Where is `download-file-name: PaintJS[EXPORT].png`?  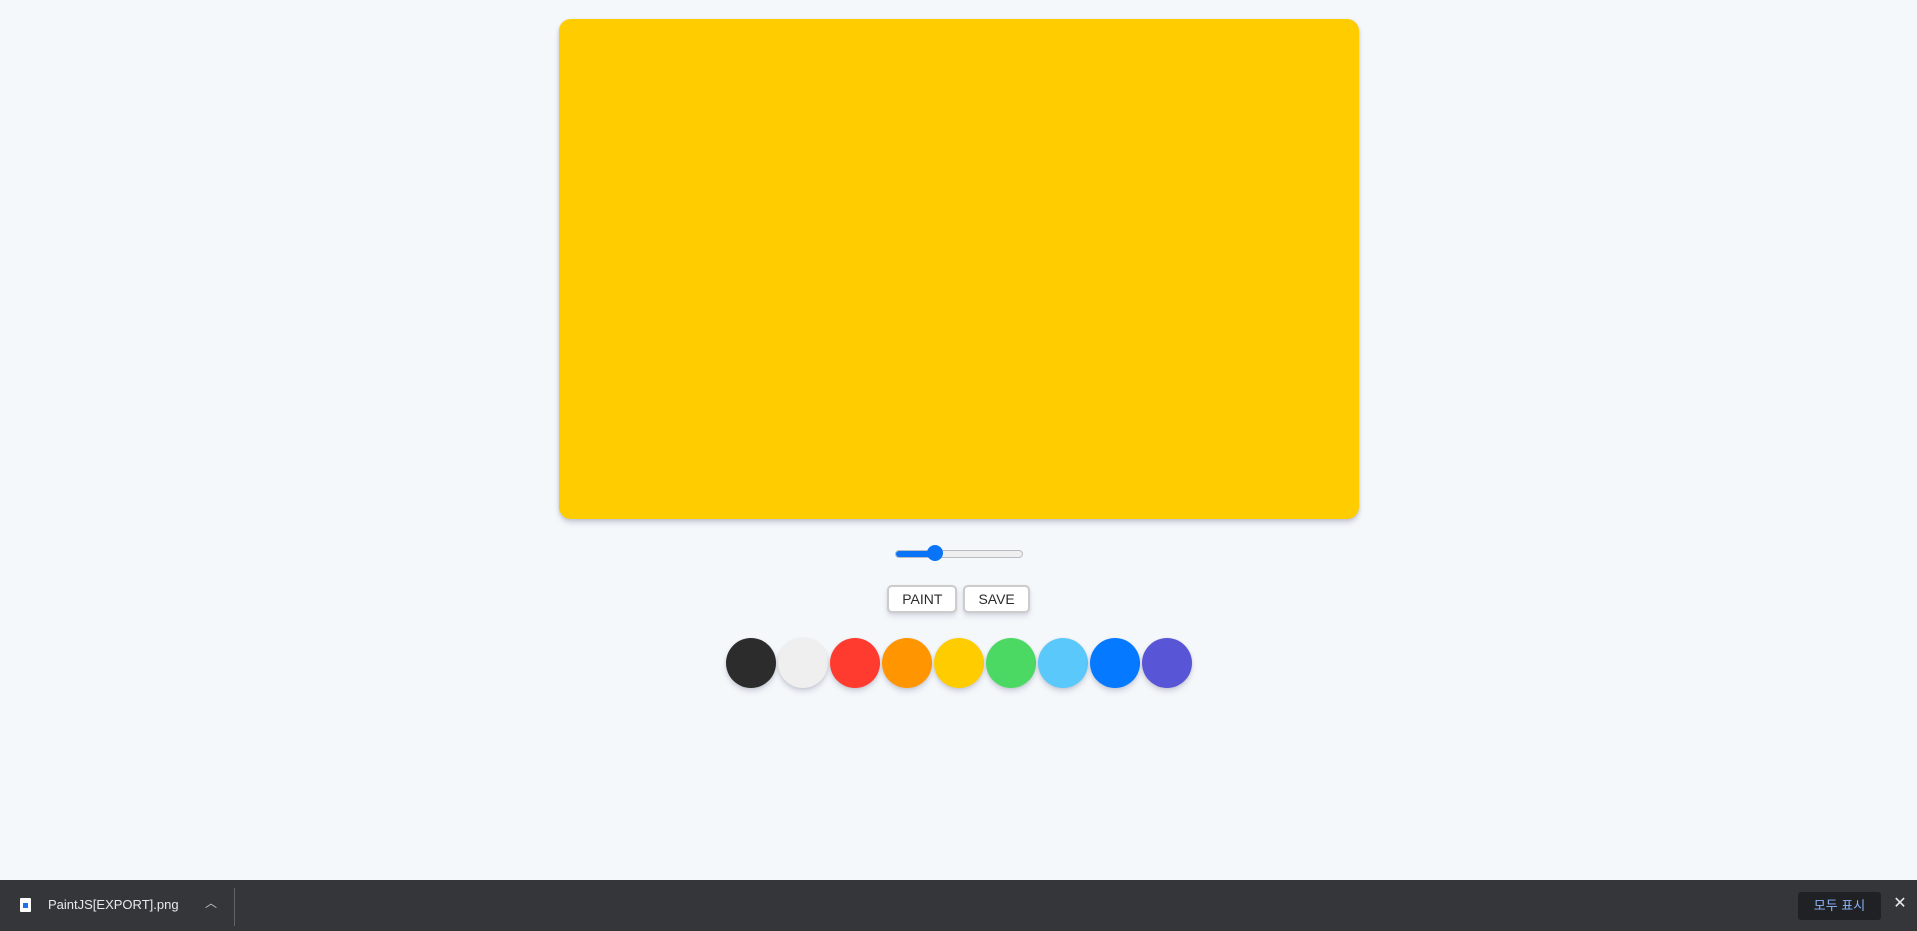 download-file-name: PaintJS[EXPORT].png is located at coordinates (113, 904).